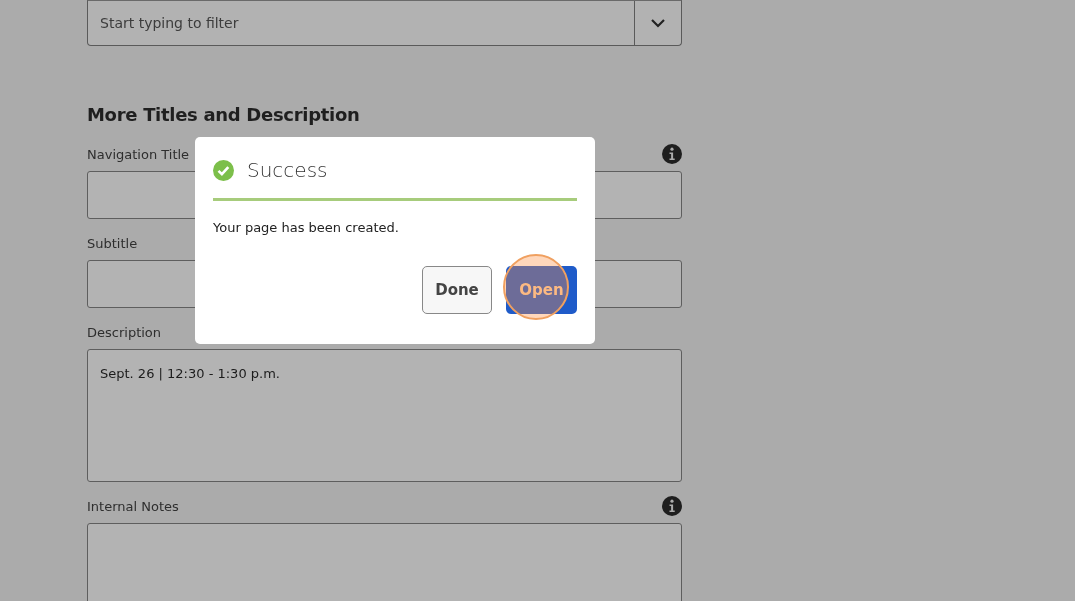 The height and width of the screenshot is (601, 1075). What do you see at coordinates (457, 290) in the screenshot?
I see `done-button: Done` at bounding box center [457, 290].